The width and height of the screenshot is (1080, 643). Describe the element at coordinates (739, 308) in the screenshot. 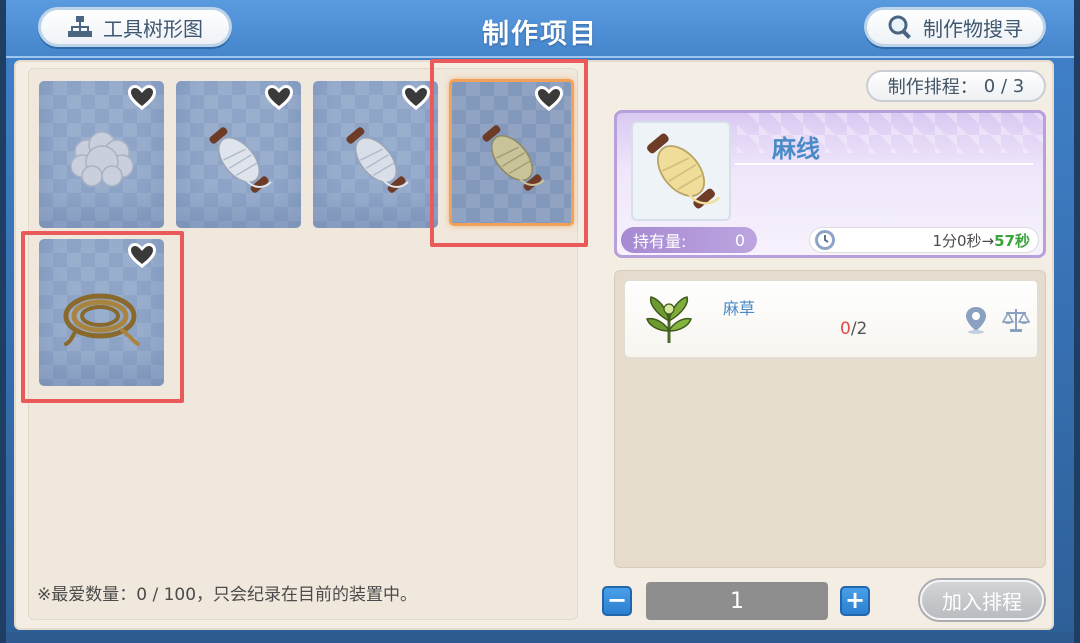

I see `material-name: 麻草` at that location.